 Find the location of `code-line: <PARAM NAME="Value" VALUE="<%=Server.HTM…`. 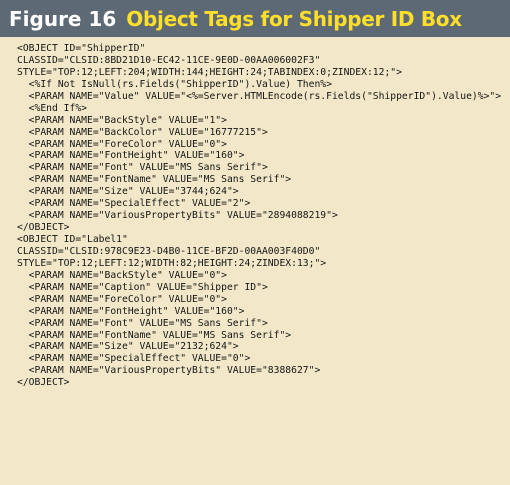

code-line: <PARAM NAME="Value" VALUE="<%=Server.HTM… is located at coordinates (259, 96).